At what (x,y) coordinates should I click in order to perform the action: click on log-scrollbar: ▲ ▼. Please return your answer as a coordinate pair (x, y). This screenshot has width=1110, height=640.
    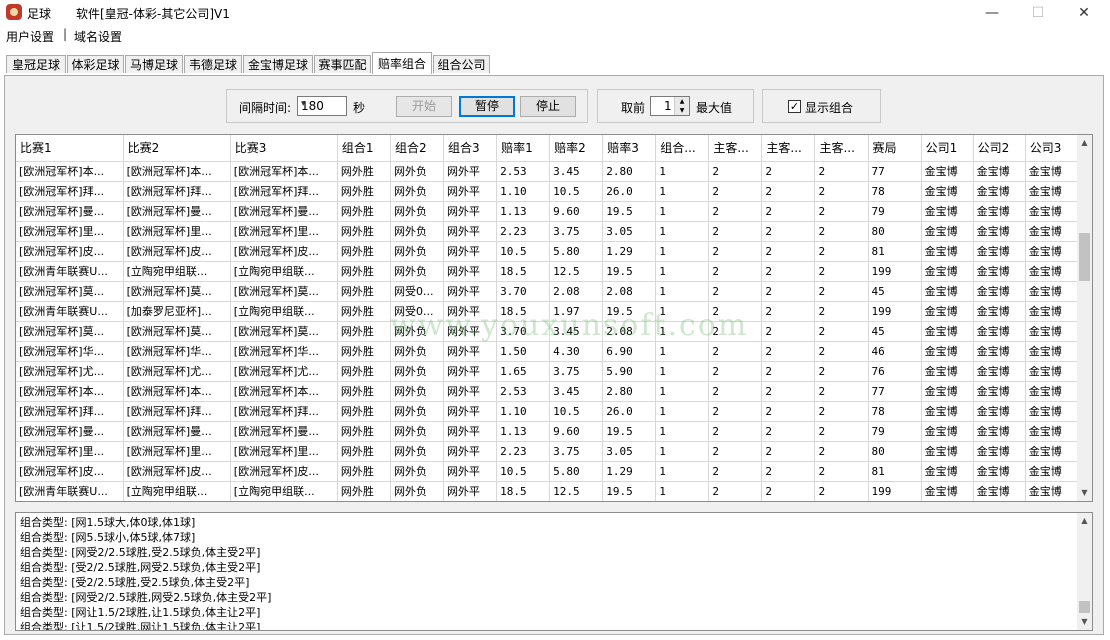
    Looking at the image, I should click on (1084, 571).